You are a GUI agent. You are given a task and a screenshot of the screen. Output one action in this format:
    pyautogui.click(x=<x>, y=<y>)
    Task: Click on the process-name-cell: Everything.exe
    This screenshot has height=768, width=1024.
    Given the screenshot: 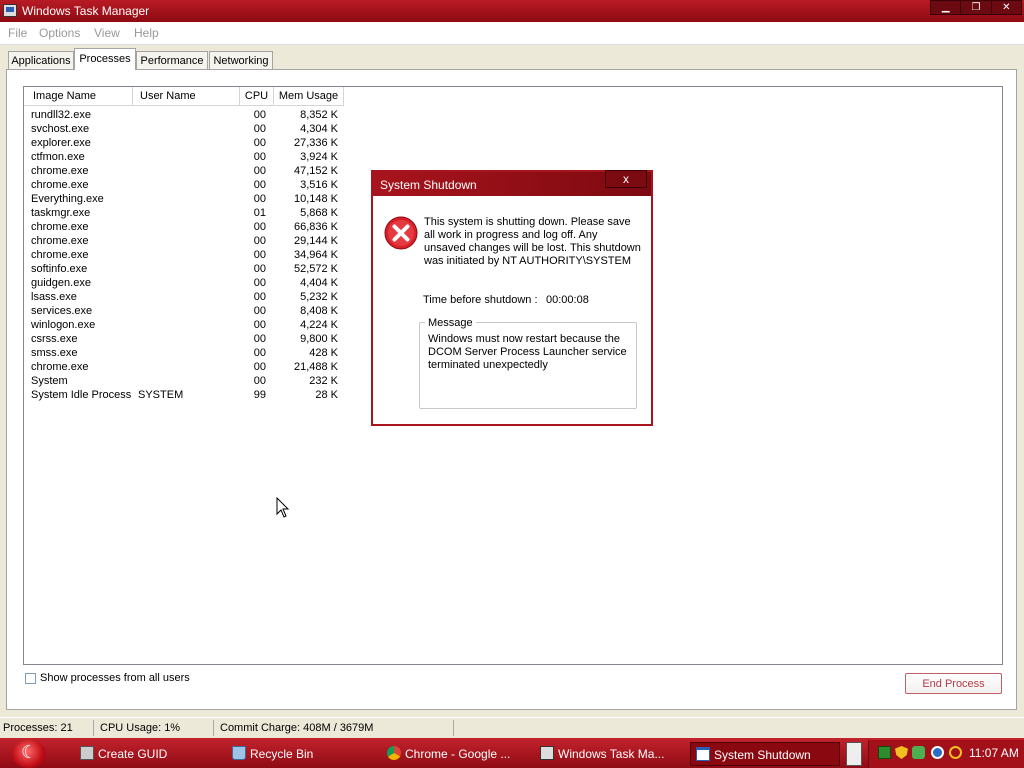 What is the action you would take?
    pyautogui.click(x=67, y=199)
    